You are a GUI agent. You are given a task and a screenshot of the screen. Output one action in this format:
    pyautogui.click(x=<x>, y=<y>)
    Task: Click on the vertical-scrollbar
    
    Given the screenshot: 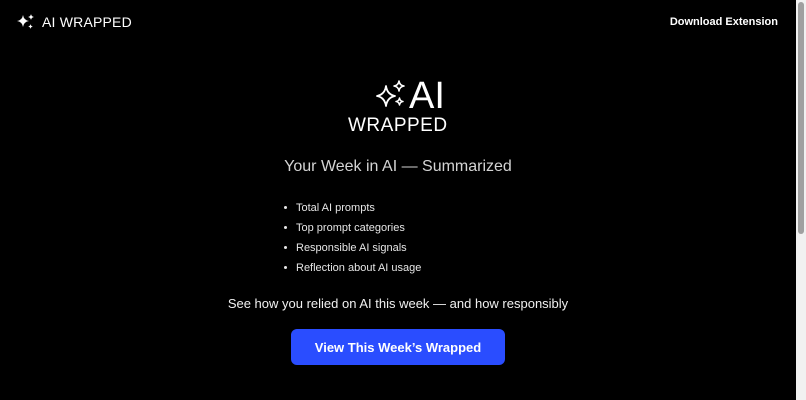 What is the action you would take?
    pyautogui.click(x=801, y=200)
    